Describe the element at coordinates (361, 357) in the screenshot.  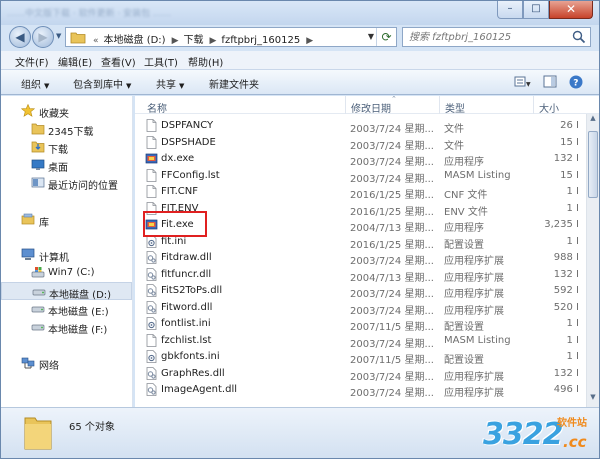
I see `file-row: gbkfonts.ini 2007/11/5 星期... 配置设置 1 I` at that location.